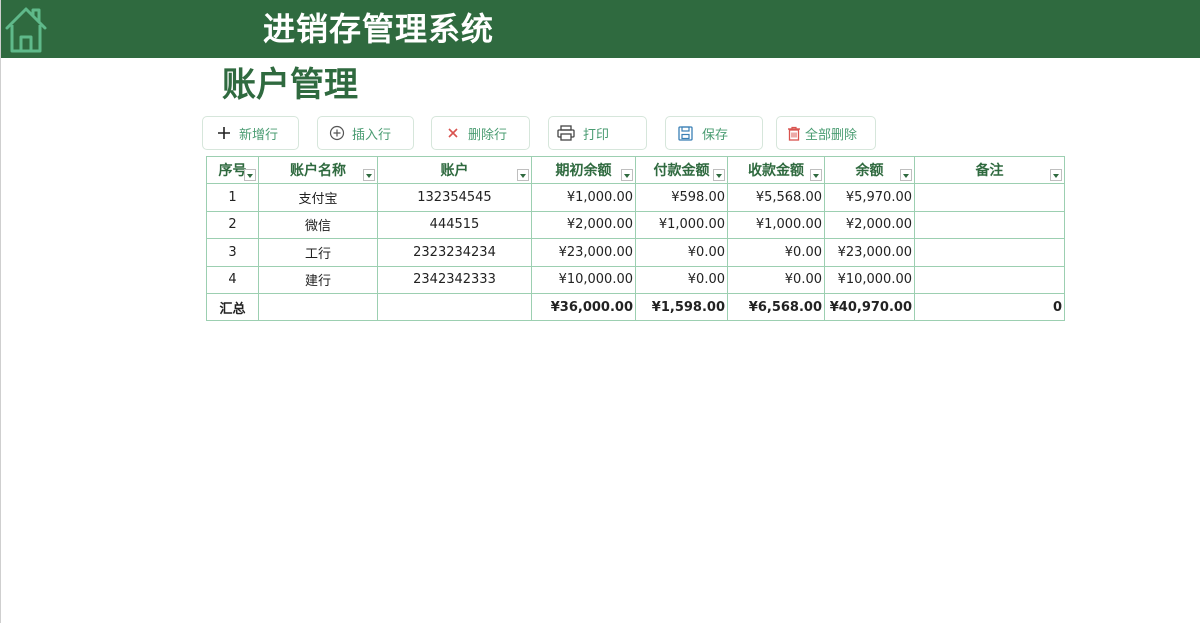  What do you see at coordinates (454, 225) in the screenshot?
I see `cell-account: 444515` at bounding box center [454, 225].